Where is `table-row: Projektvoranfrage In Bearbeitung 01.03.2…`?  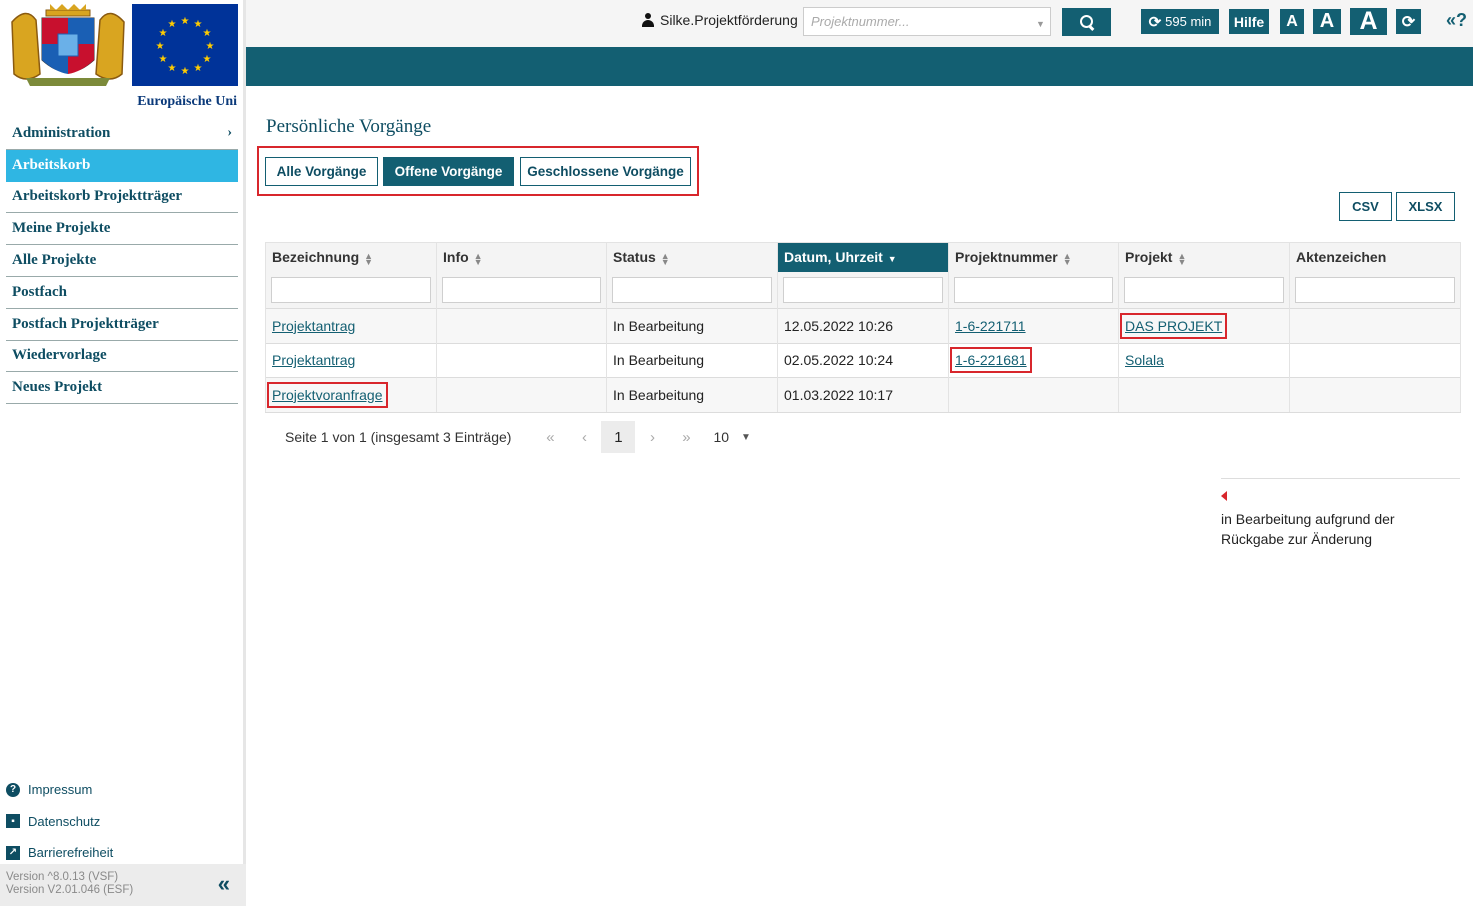 table-row: Projektvoranfrage In Bearbeitung 01.03.2… is located at coordinates (863, 395).